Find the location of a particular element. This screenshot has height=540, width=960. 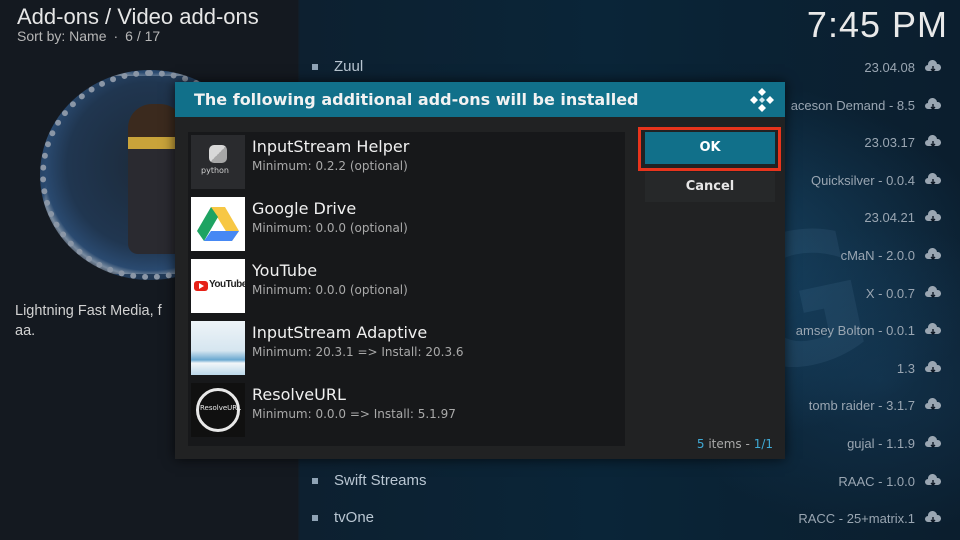

addon-name: Zuul is located at coordinates (349, 66).